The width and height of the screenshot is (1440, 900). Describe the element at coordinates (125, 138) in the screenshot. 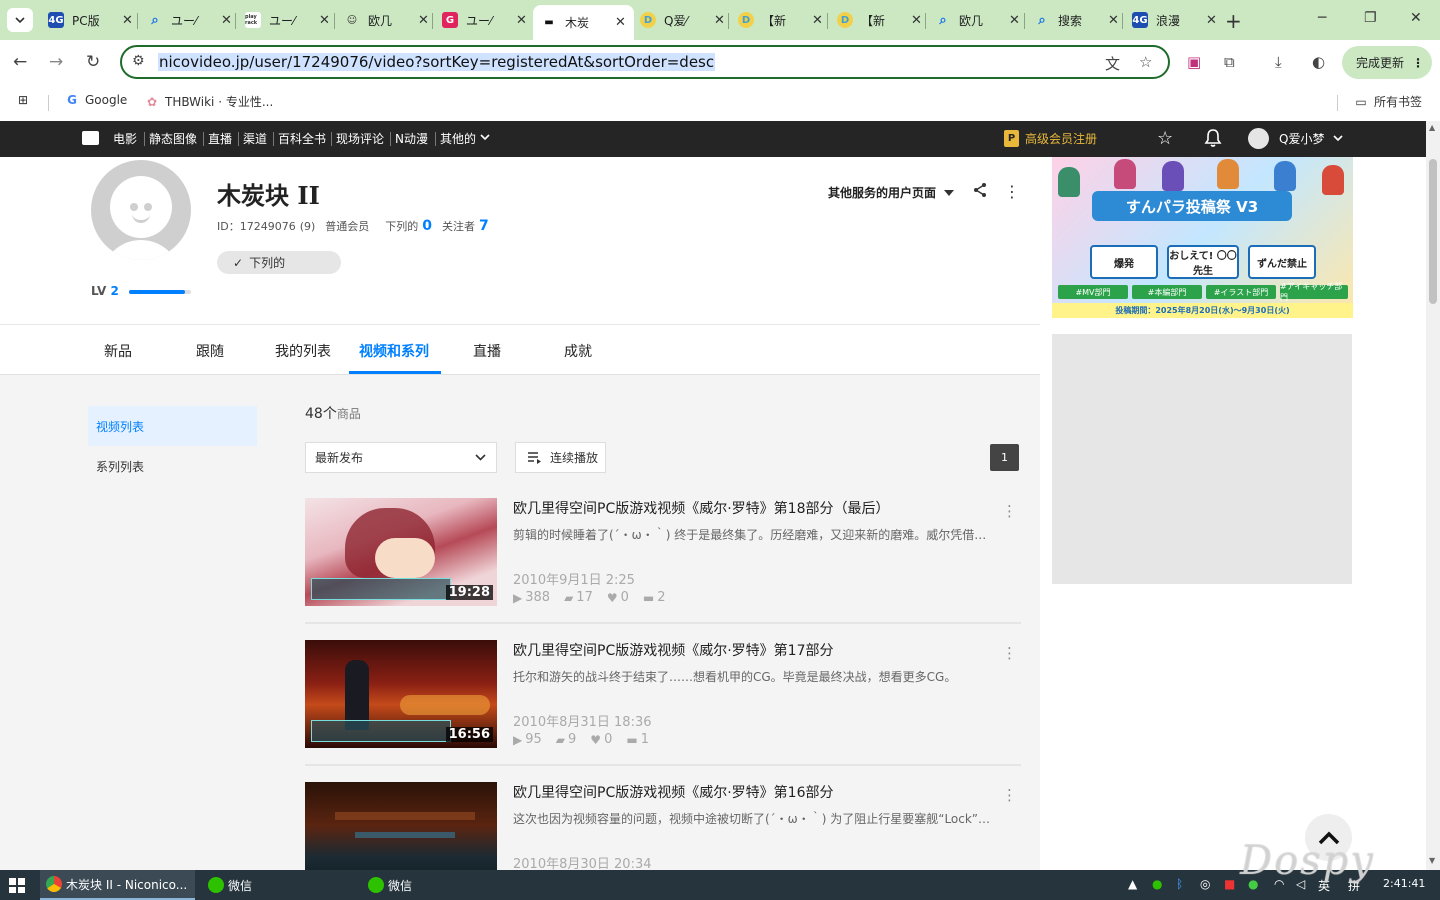

I see `sitenav-item: 电影` at that location.